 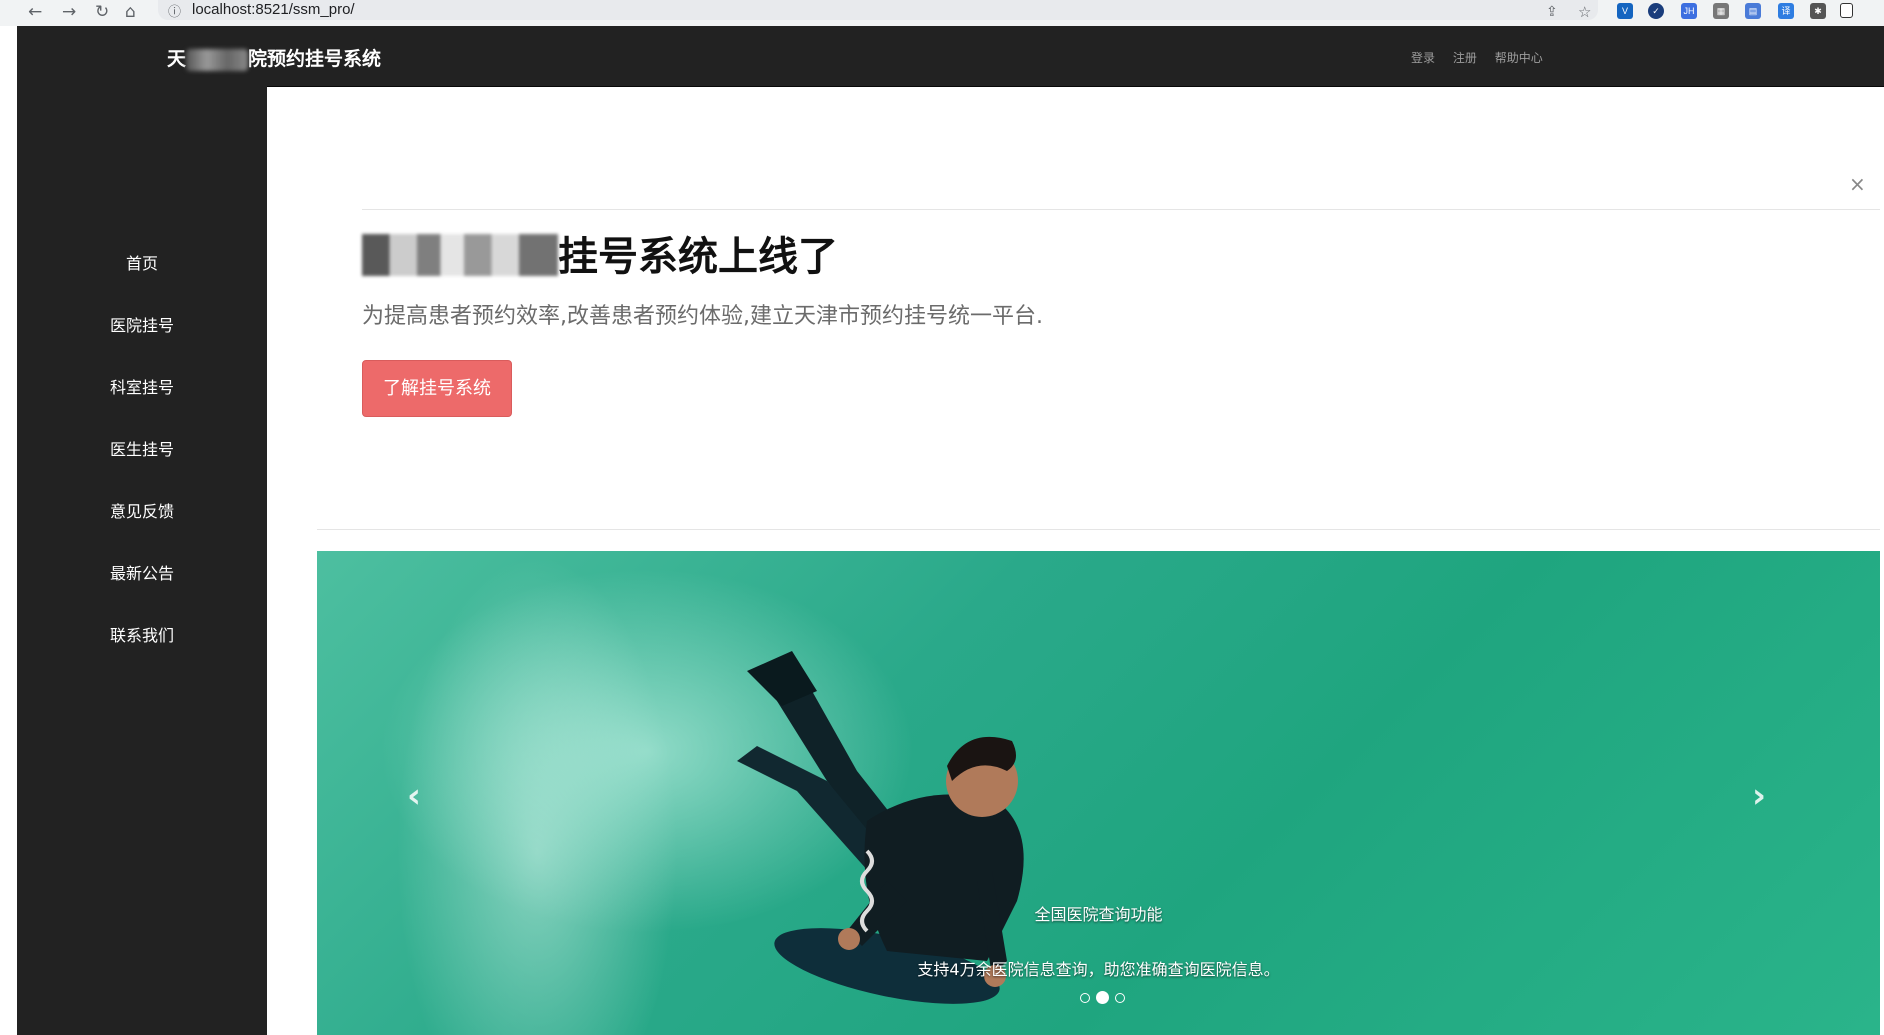 What do you see at coordinates (142, 572) in the screenshot?
I see `sidebar-item-announcements: 最新公告` at bounding box center [142, 572].